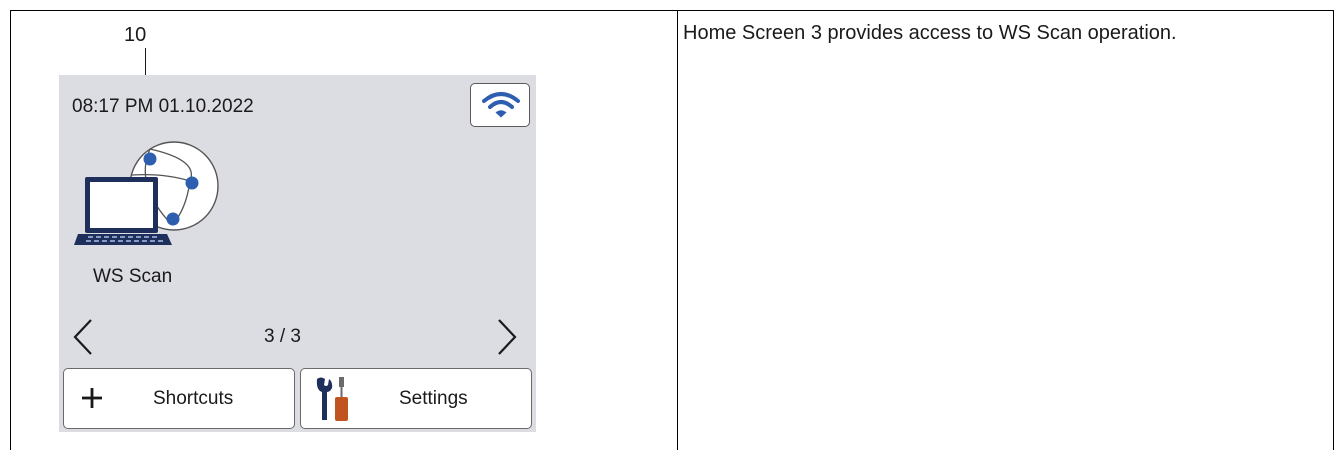 This screenshot has width=1343, height=450. I want to click on page-indicator: 3 / 3, so click(282, 336).